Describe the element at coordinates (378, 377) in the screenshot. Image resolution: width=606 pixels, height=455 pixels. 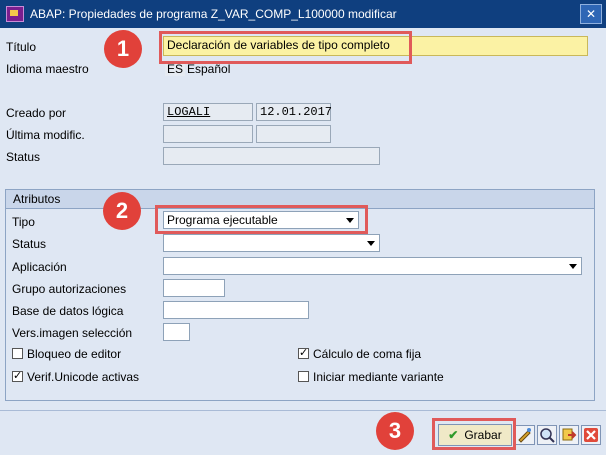
I see `iniciar-label: Iniciar mediante variante` at that location.